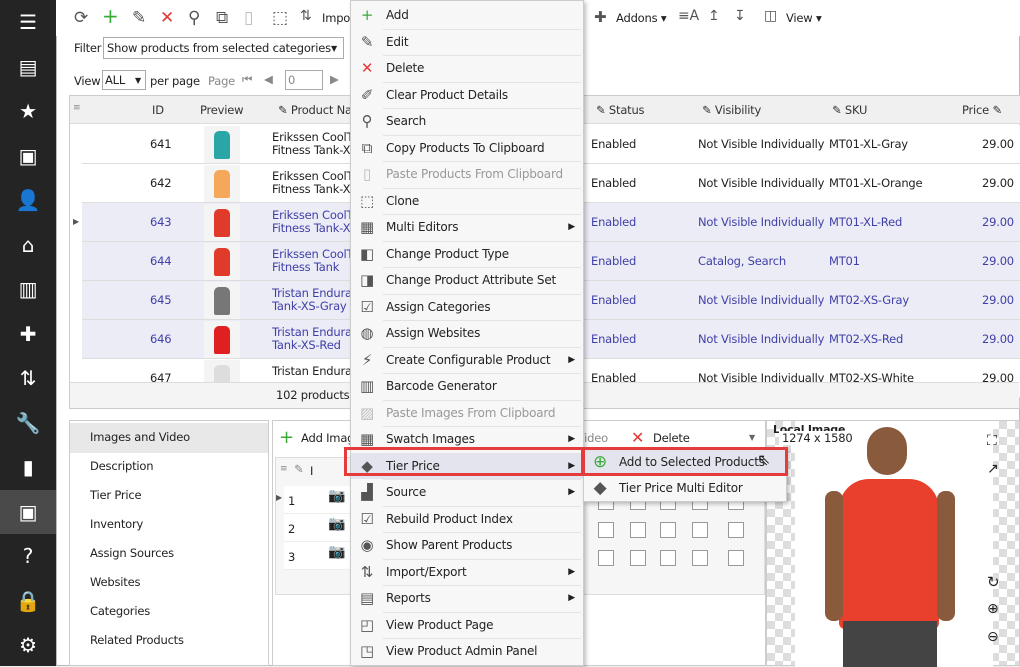 The width and height of the screenshot is (1020, 667). Describe the element at coordinates (467, 254) in the screenshot. I see `menu-item-change-product-type: ◧ Change Product Type` at that location.